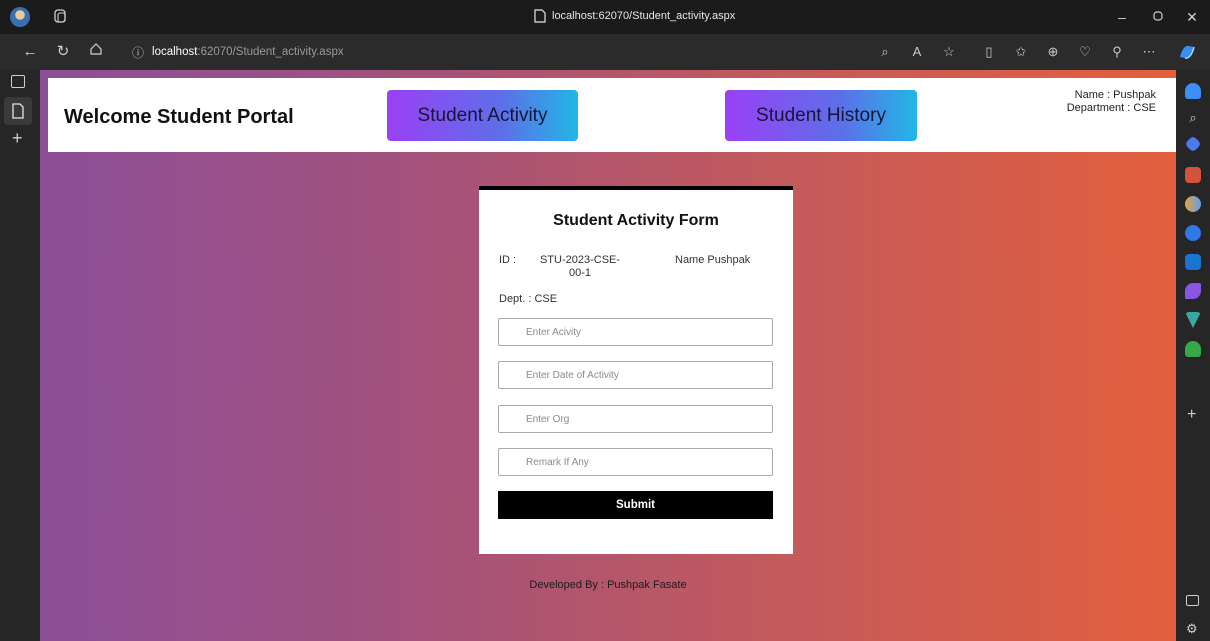  I want to click on student-name: Name Pushpak, so click(712, 260).